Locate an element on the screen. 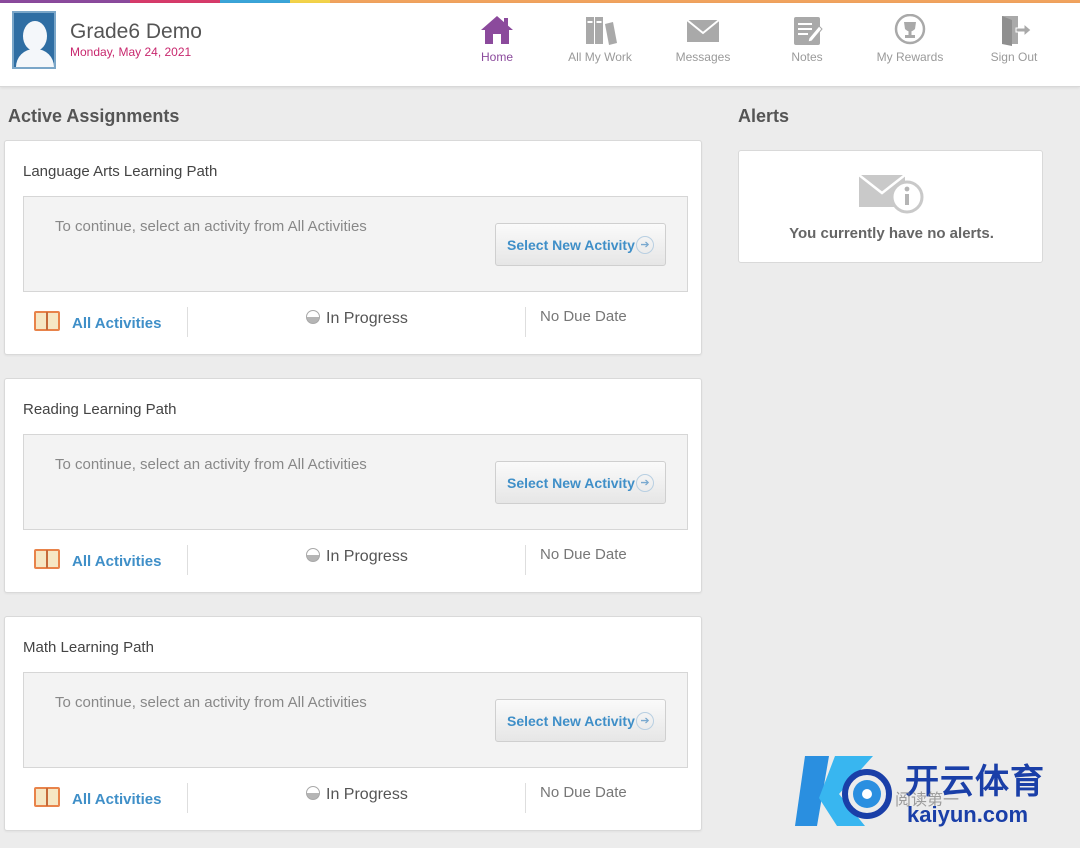 Image resolution: width=1080 pixels, height=848 pixels. assignment-title: Reading Learning Path is located at coordinates (100, 409).